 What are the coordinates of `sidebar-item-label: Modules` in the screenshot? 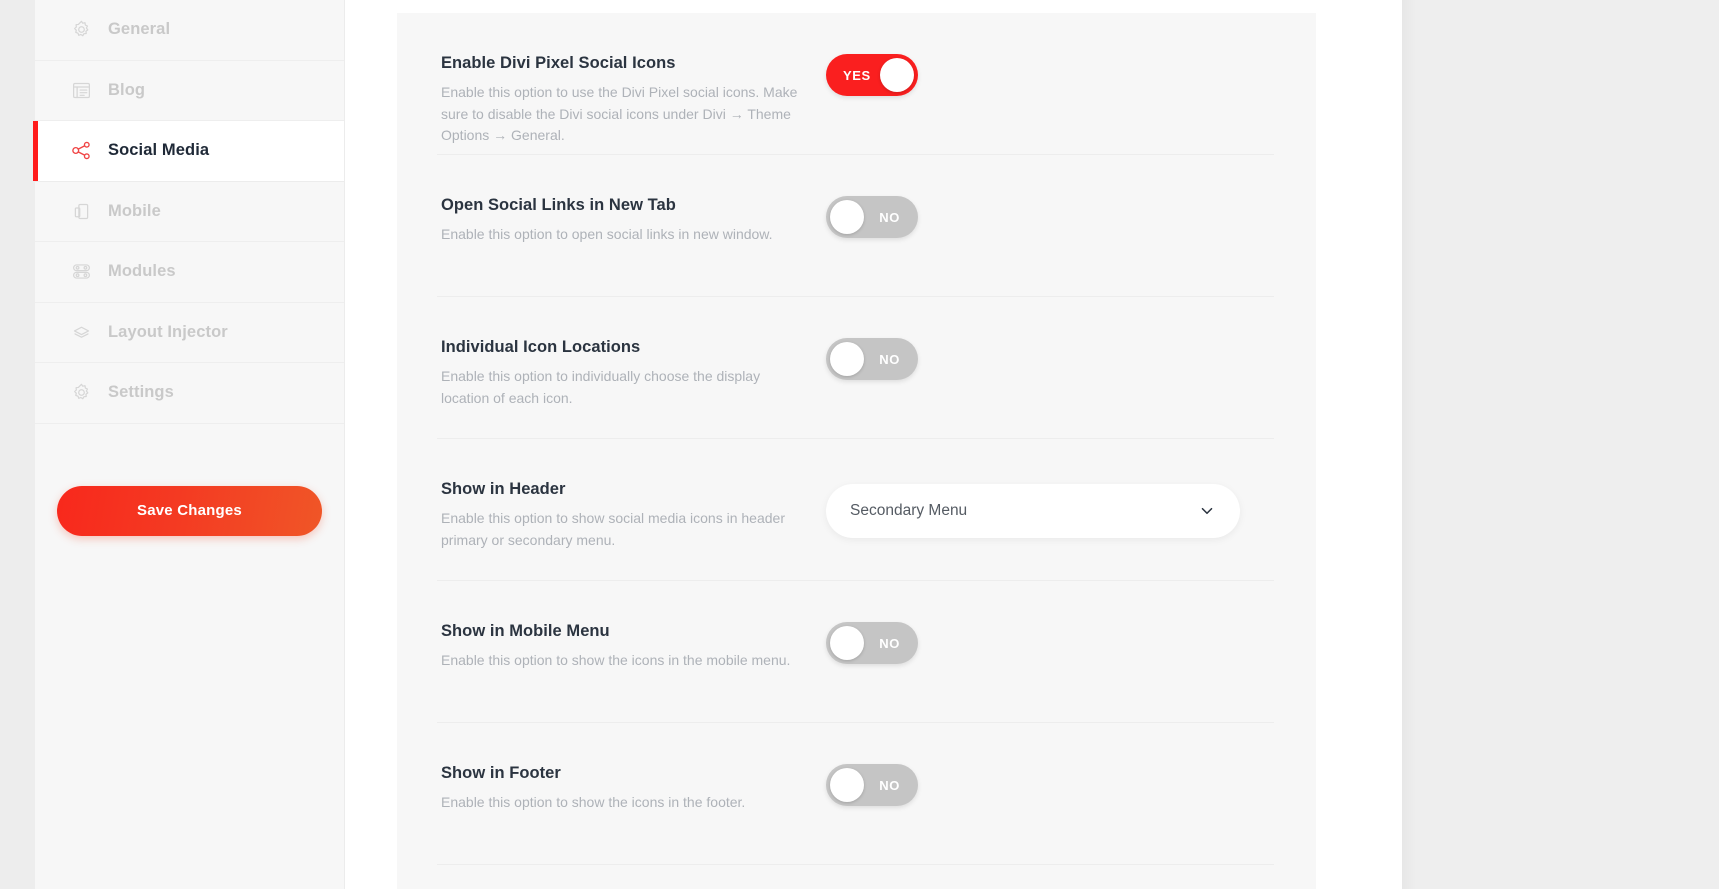 It's located at (142, 271).